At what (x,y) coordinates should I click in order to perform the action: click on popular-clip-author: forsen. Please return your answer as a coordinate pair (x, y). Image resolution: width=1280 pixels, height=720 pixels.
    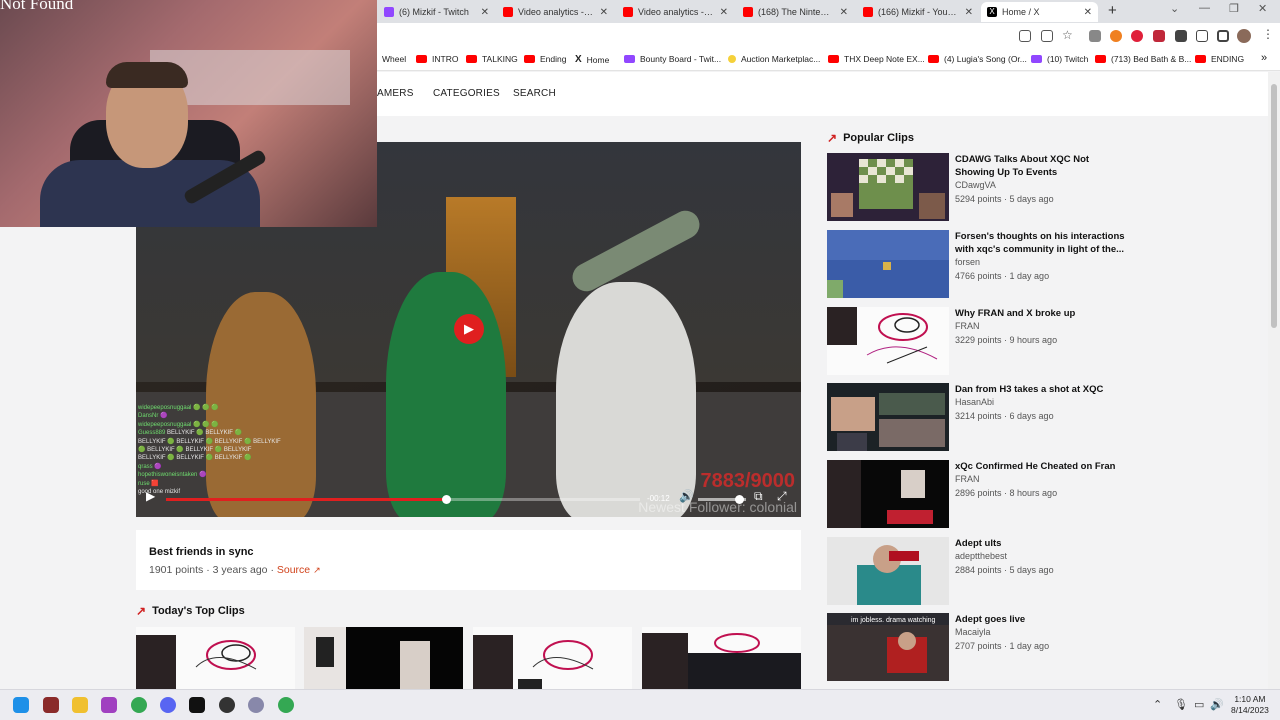
    Looking at the image, I should click on (967, 262).